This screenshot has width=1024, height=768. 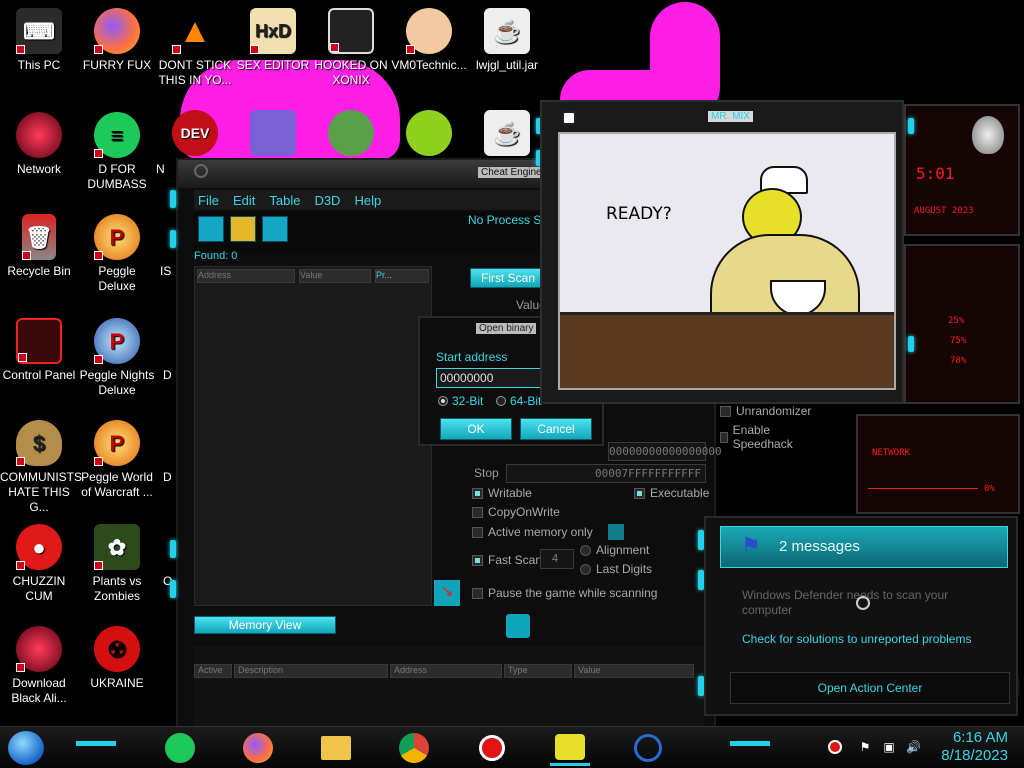 What do you see at coordinates (648, 748) in the screenshot?
I see `taskbar-cheat-engine` at bounding box center [648, 748].